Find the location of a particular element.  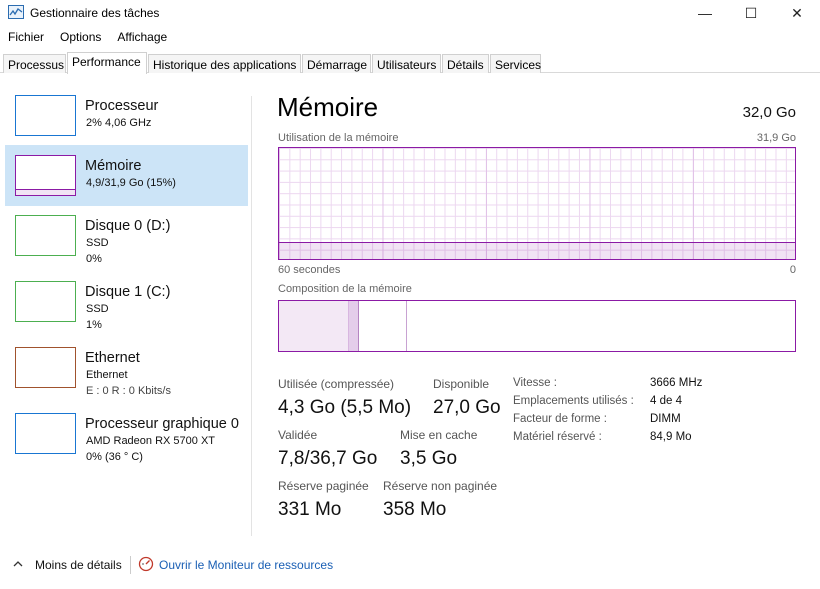

memory-composition-bar is located at coordinates (537, 326).